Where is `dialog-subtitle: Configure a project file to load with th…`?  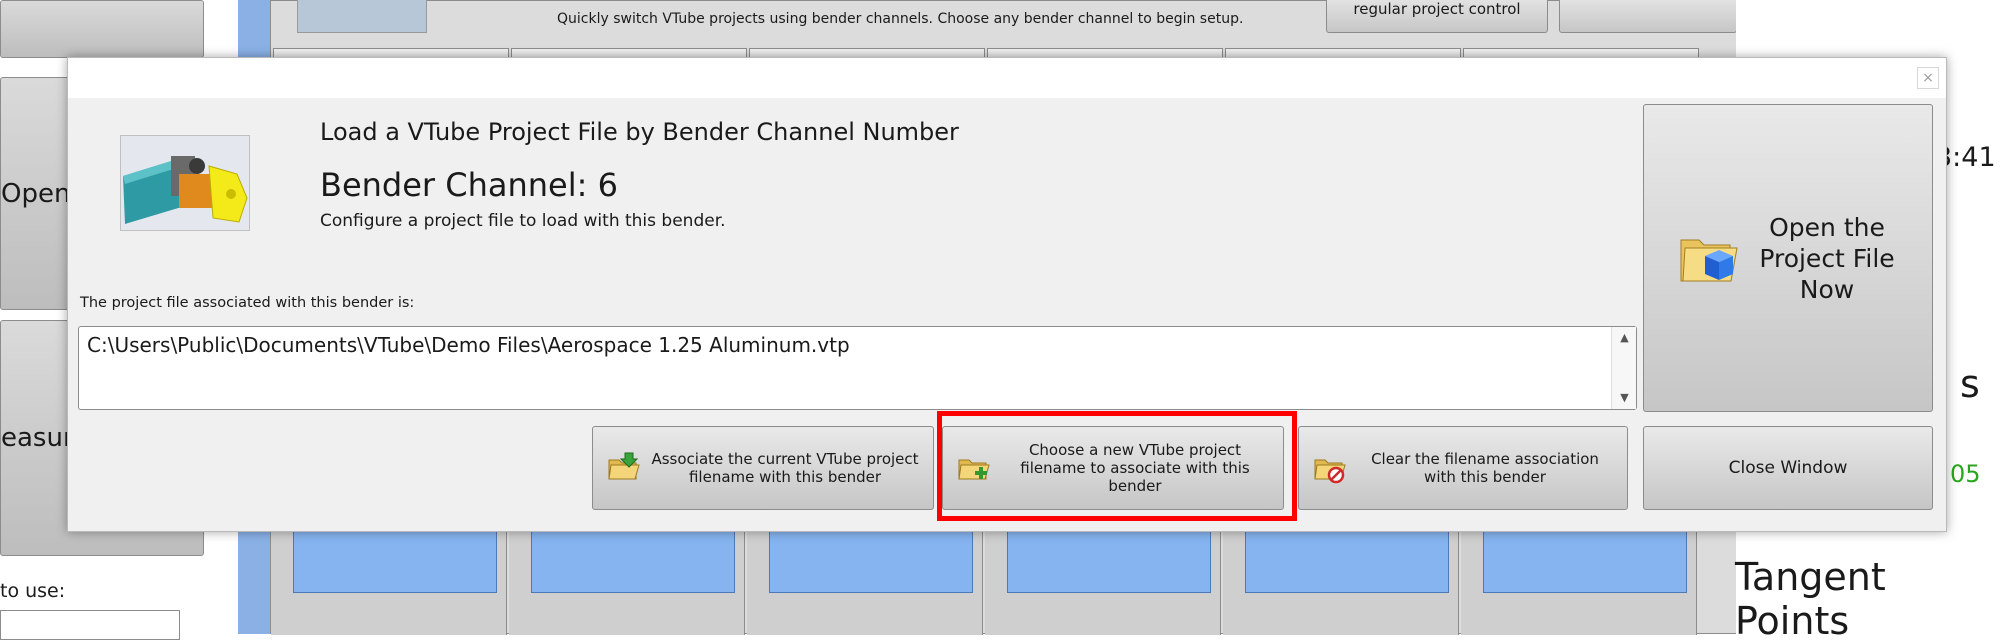 dialog-subtitle: Configure a project file to load with th… is located at coordinates (523, 221).